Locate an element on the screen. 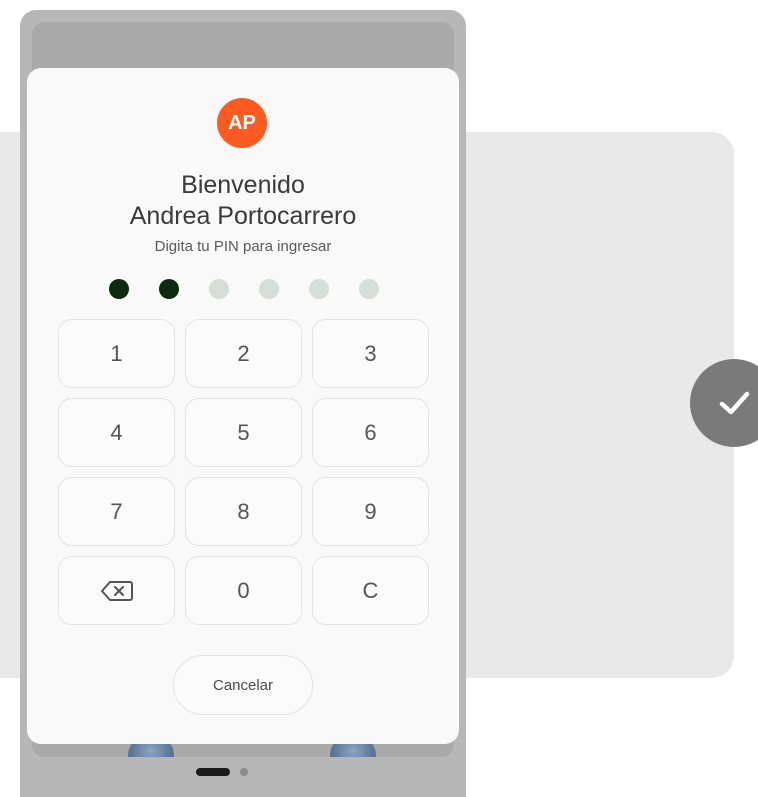 The image size is (758, 797). pin-indicator is located at coordinates (244, 289).